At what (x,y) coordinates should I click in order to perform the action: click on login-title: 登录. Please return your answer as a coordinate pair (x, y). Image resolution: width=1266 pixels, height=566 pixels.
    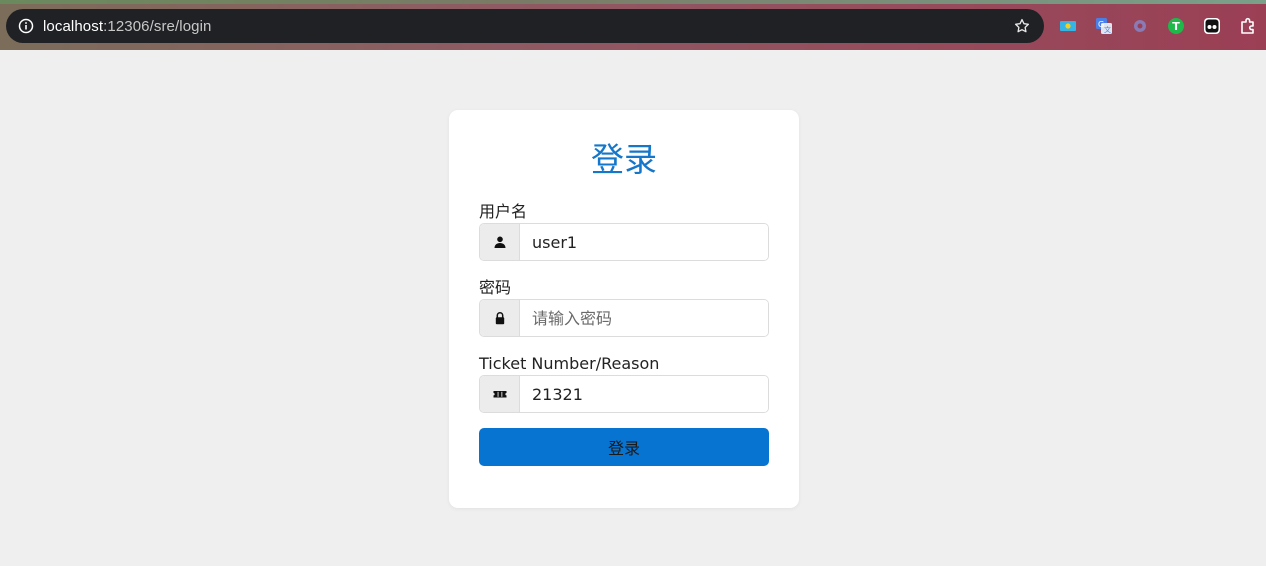
    Looking at the image, I should click on (624, 159).